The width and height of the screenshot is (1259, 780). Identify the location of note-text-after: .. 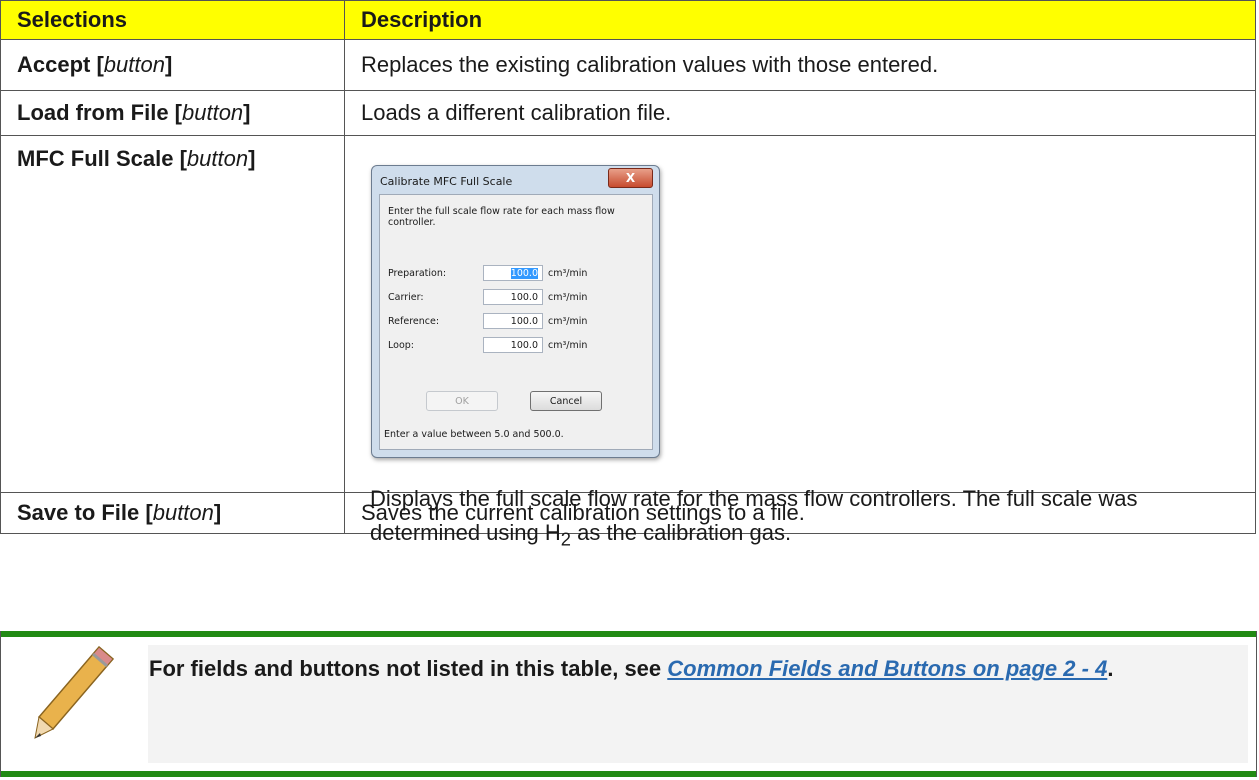
(1110, 668).